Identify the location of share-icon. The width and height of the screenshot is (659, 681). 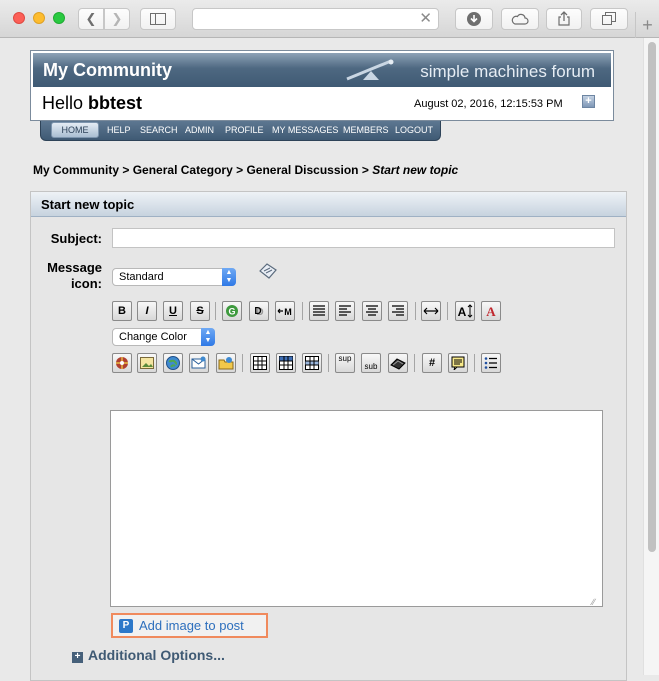
(564, 19).